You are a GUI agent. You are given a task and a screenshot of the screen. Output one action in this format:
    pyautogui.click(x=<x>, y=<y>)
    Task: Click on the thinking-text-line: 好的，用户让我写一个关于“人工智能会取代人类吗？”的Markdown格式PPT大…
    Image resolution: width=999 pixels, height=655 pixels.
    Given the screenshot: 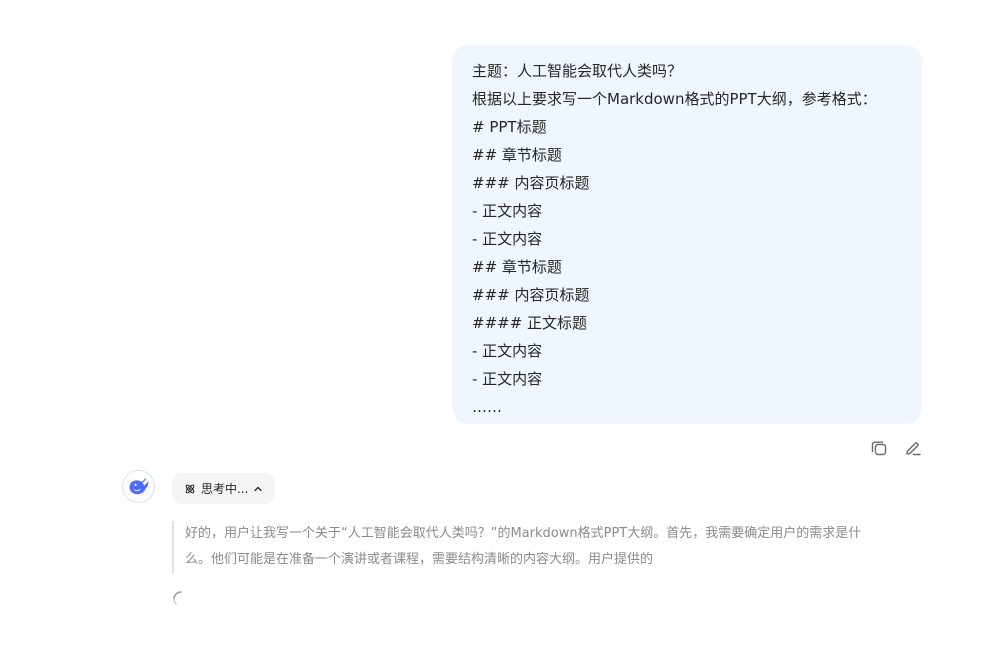 What is the action you would take?
    pyautogui.click(x=523, y=533)
    